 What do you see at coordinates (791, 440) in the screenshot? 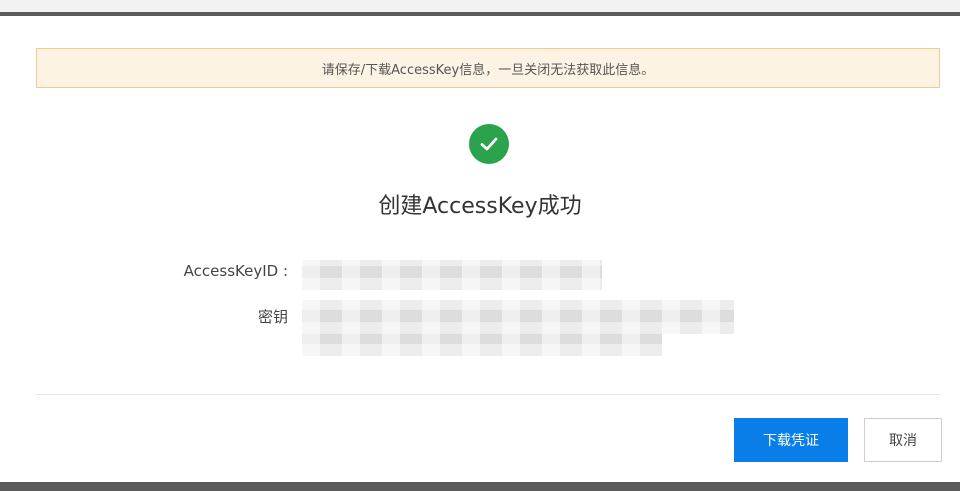
I see `download-credentials-button: 下载凭证` at bounding box center [791, 440].